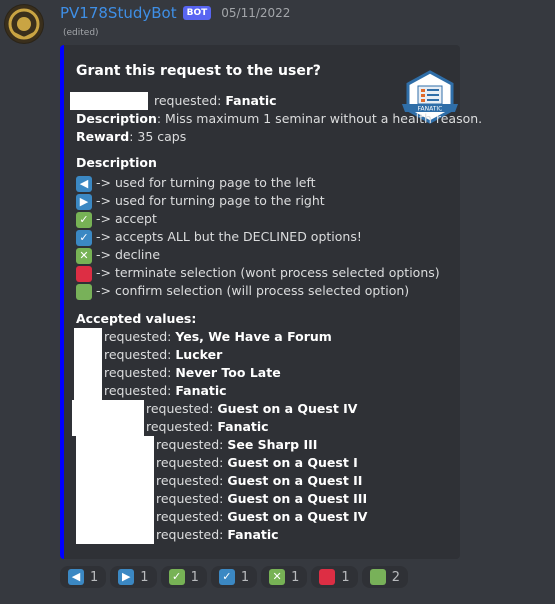 The height and width of the screenshot is (604, 555). What do you see at coordinates (217, 463) in the screenshot?
I see `accepted-item: requested: Guest on a Quest I` at bounding box center [217, 463].